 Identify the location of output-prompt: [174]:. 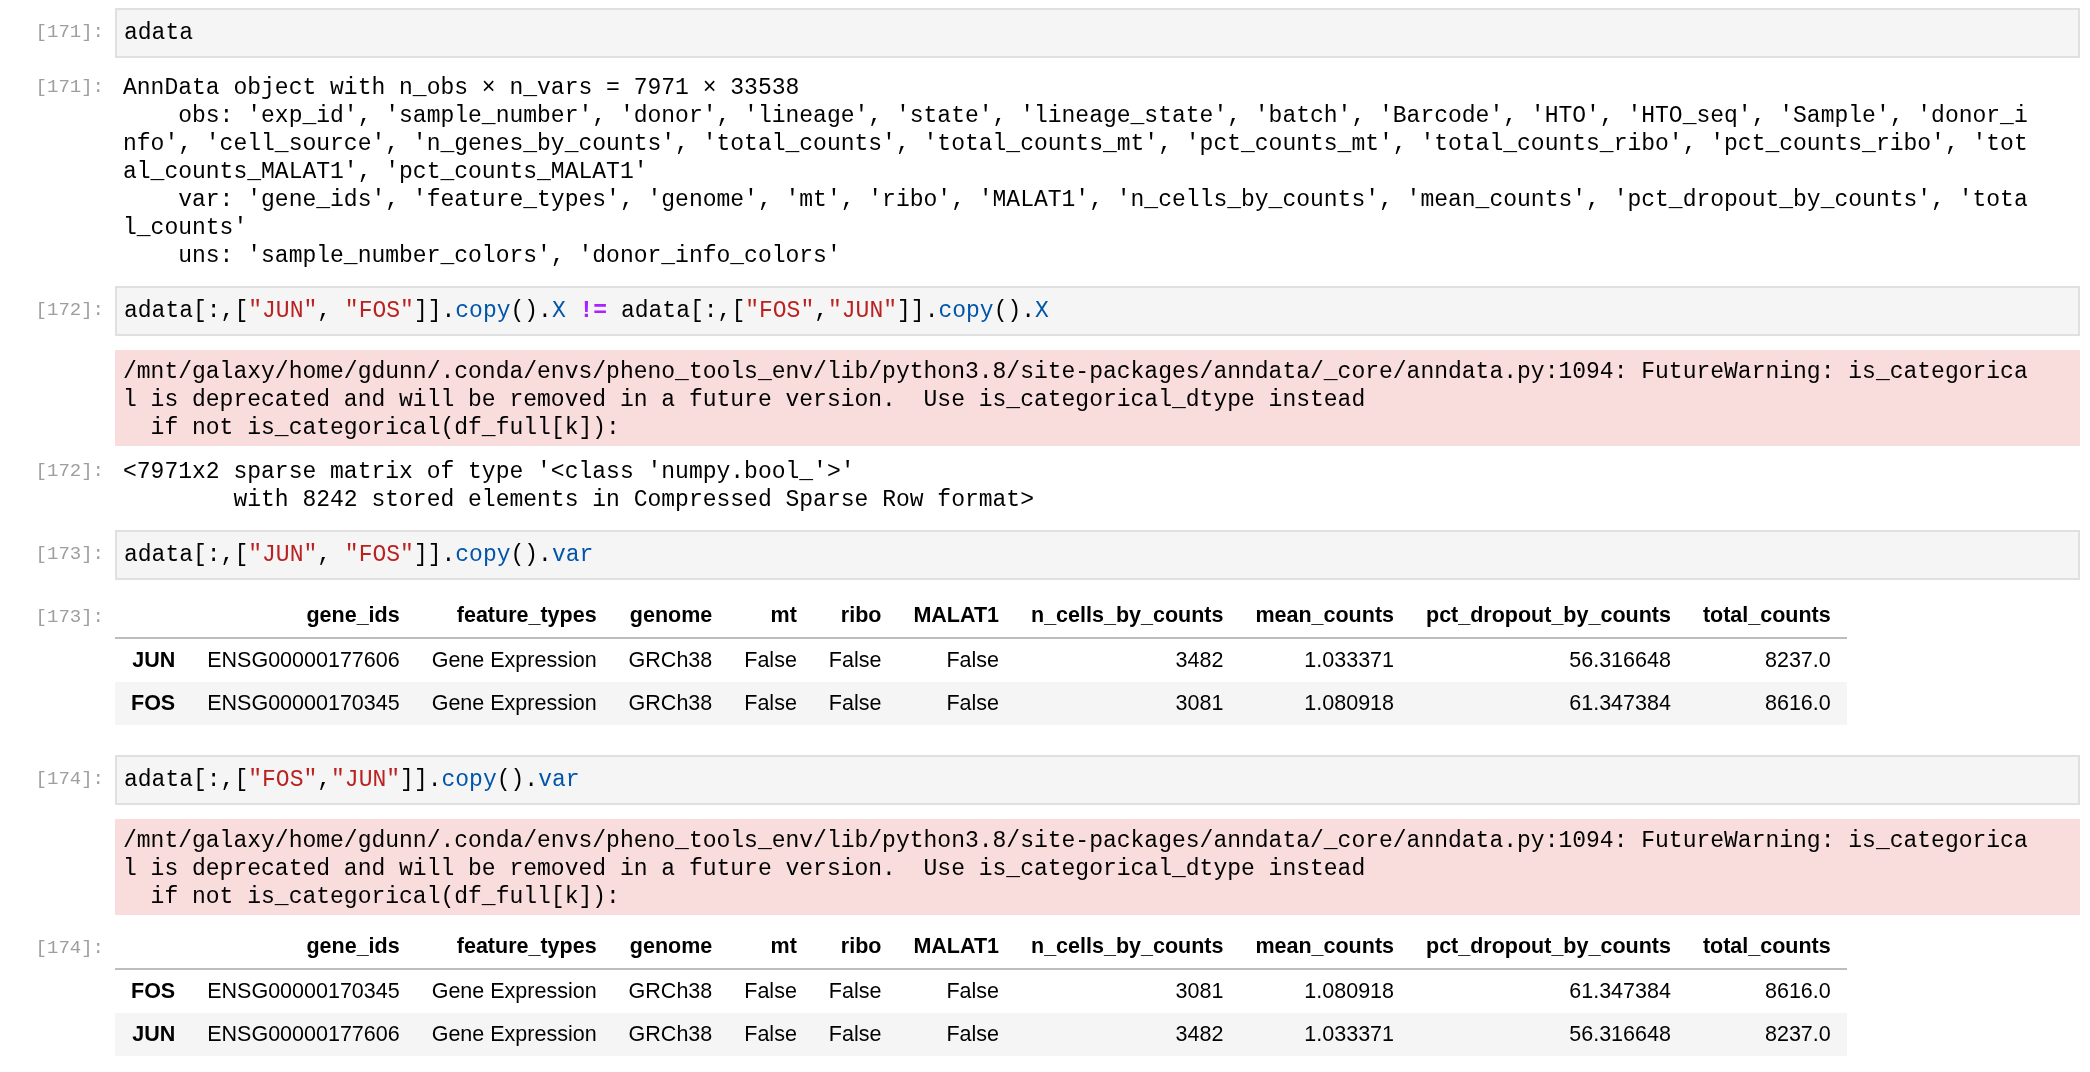
(69, 947).